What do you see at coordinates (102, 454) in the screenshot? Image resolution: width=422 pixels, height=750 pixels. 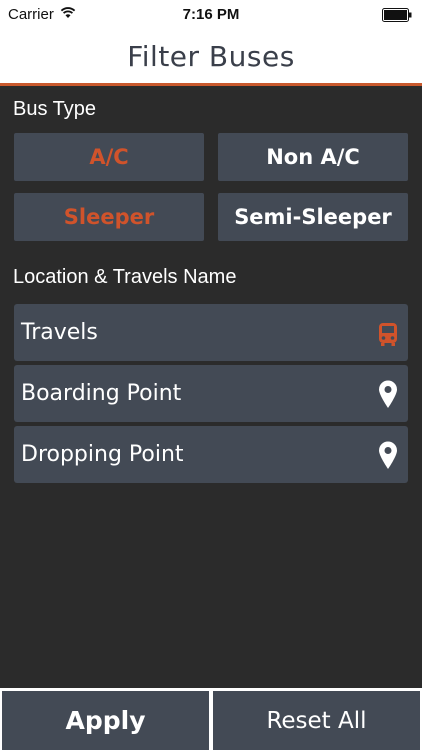 I see `dropping-point-label: Dropping Point` at bounding box center [102, 454].